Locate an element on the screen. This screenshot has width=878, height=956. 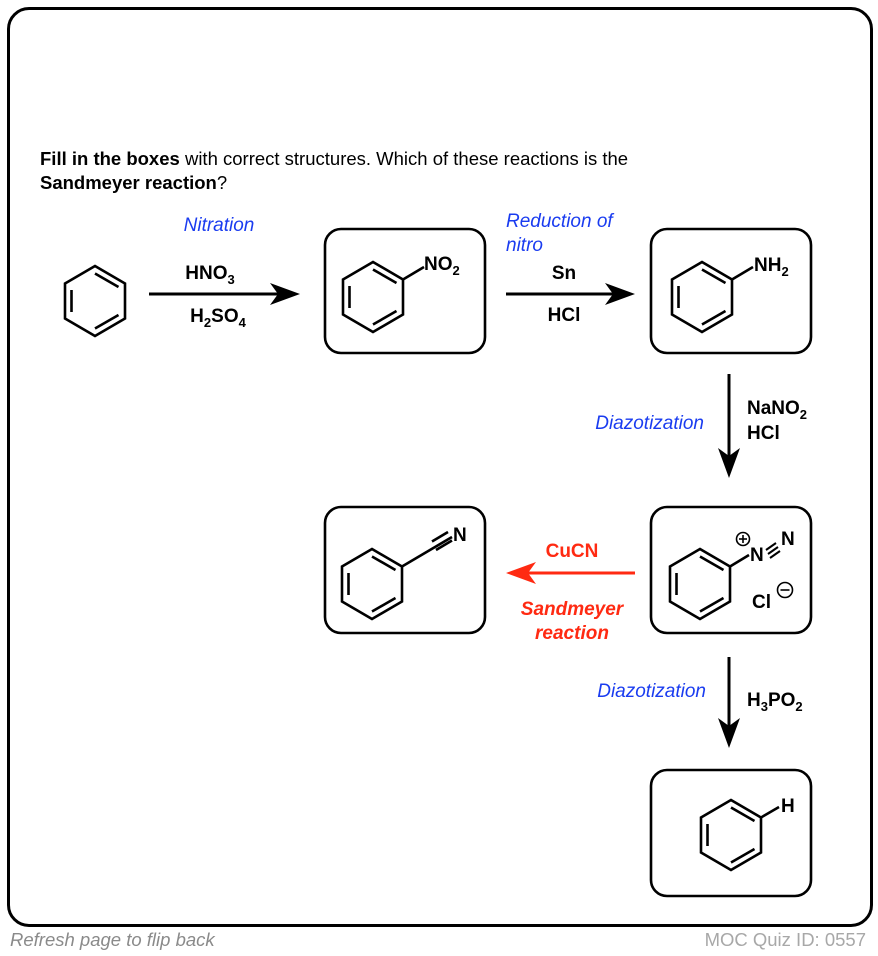
benzonitrile-structure is located at coordinates (396, 575).